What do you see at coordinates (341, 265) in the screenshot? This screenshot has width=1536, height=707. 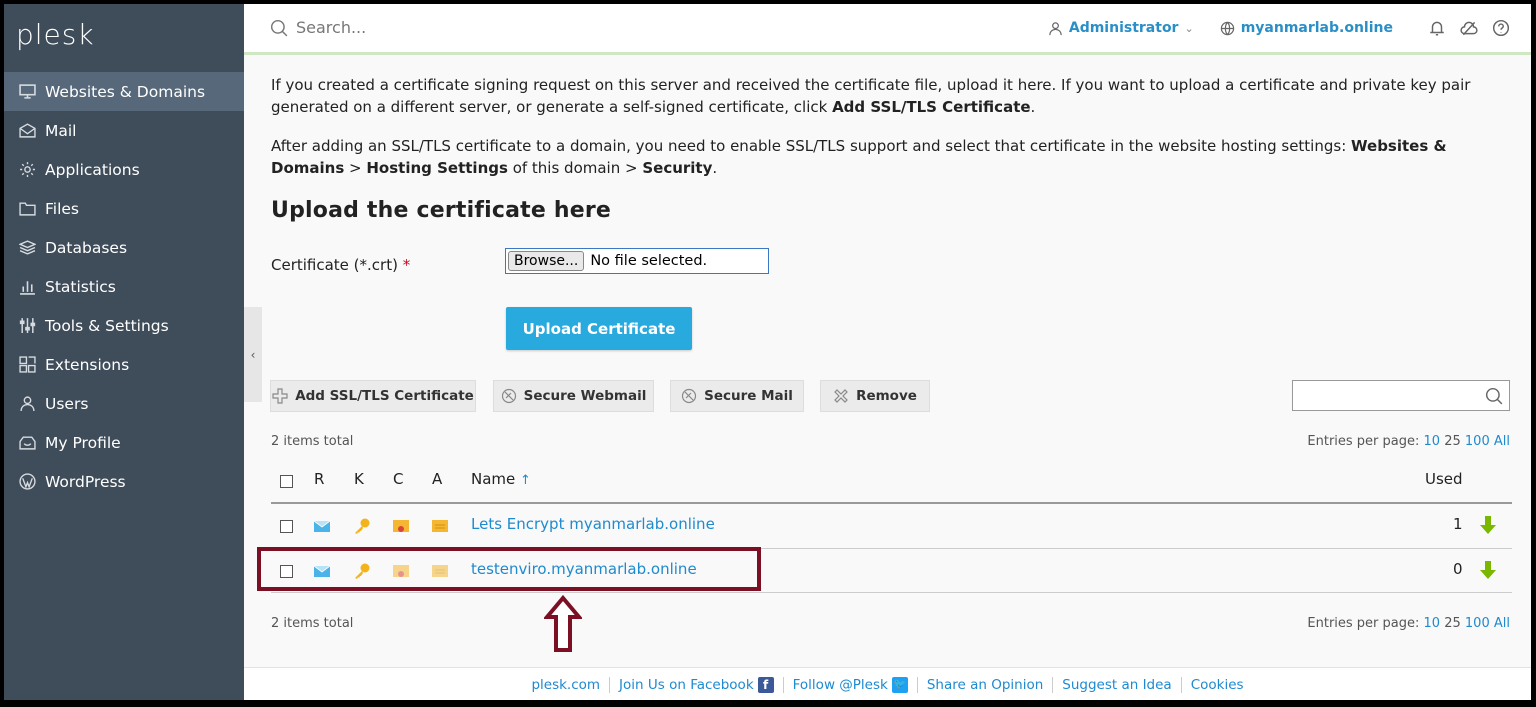 I see `certificate-label: Certificate (*.crt) *` at bounding box center [341, 265].